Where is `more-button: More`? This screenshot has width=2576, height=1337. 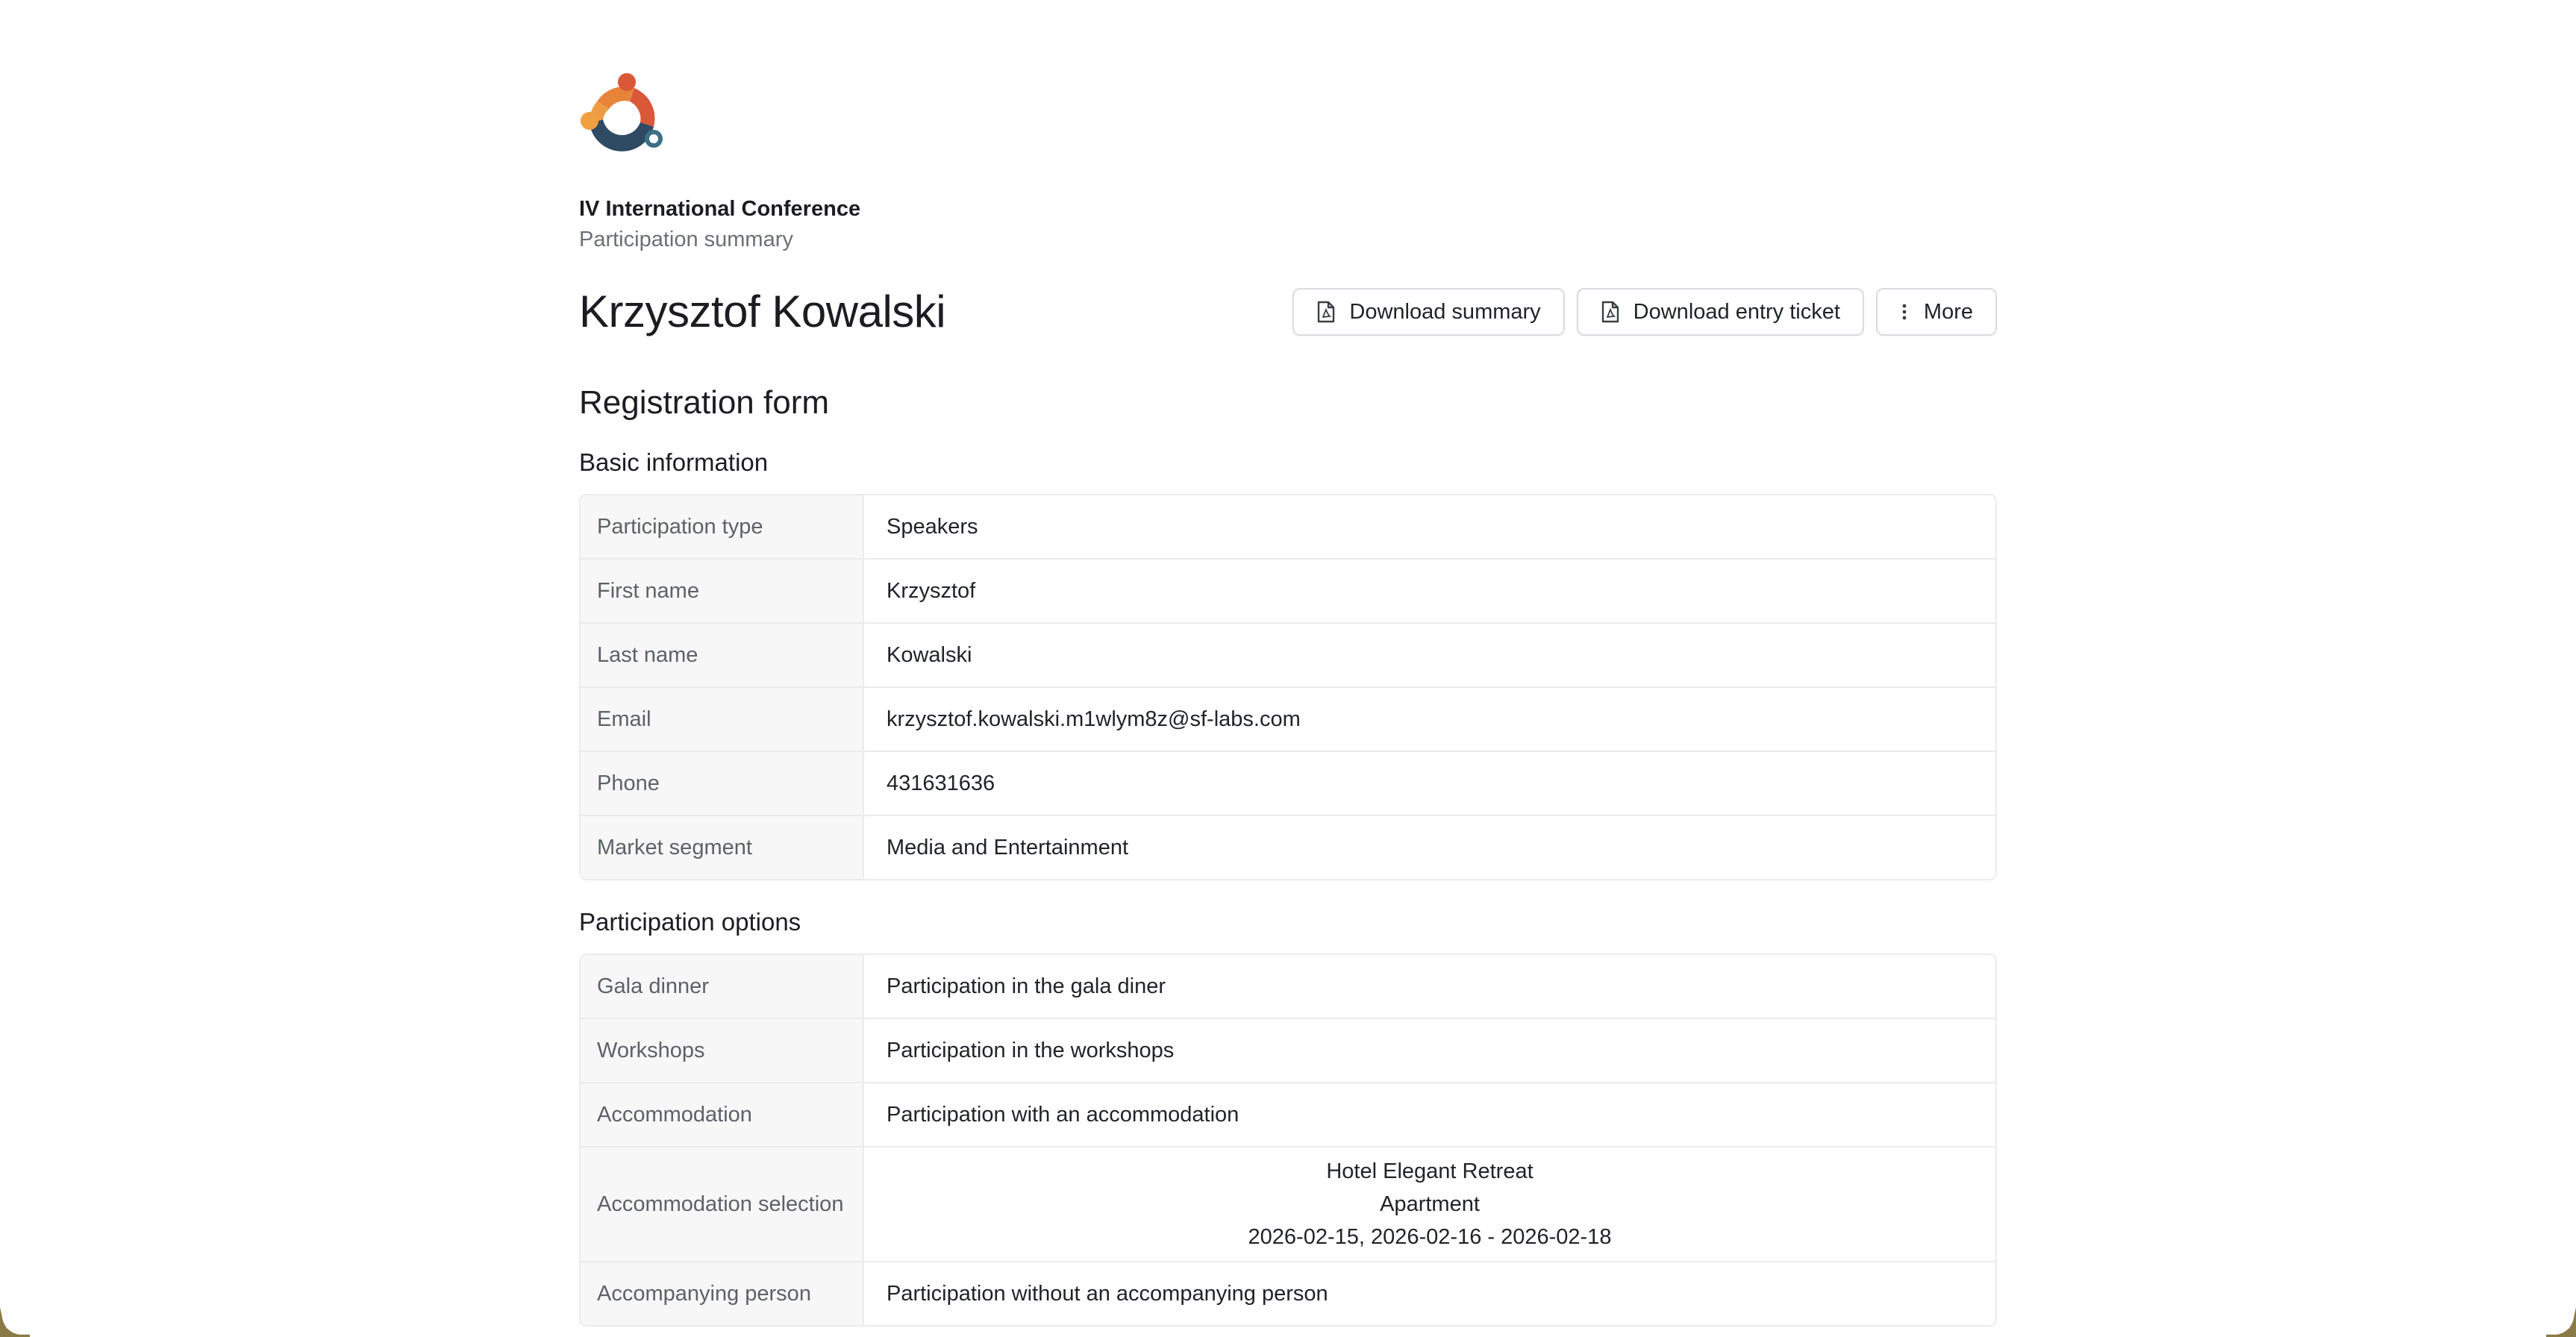 more-button: More is located at coordinates (1936, 312).